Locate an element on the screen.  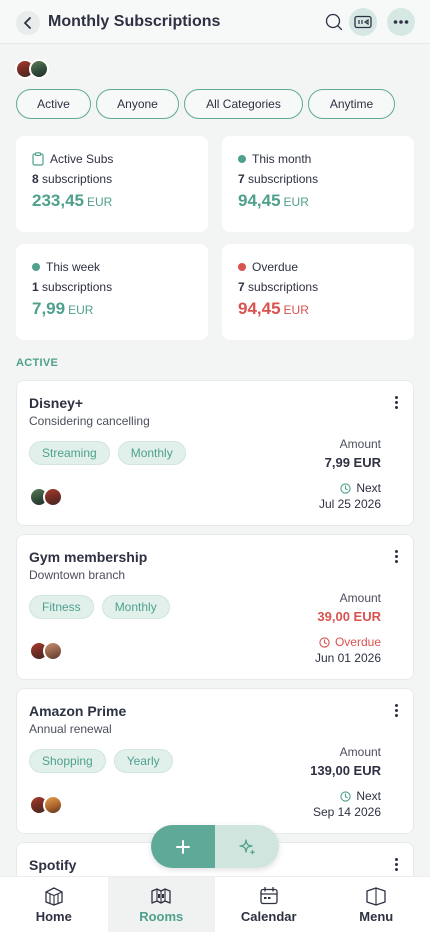
nav-label: Menu is located at coordinates (376, 916).